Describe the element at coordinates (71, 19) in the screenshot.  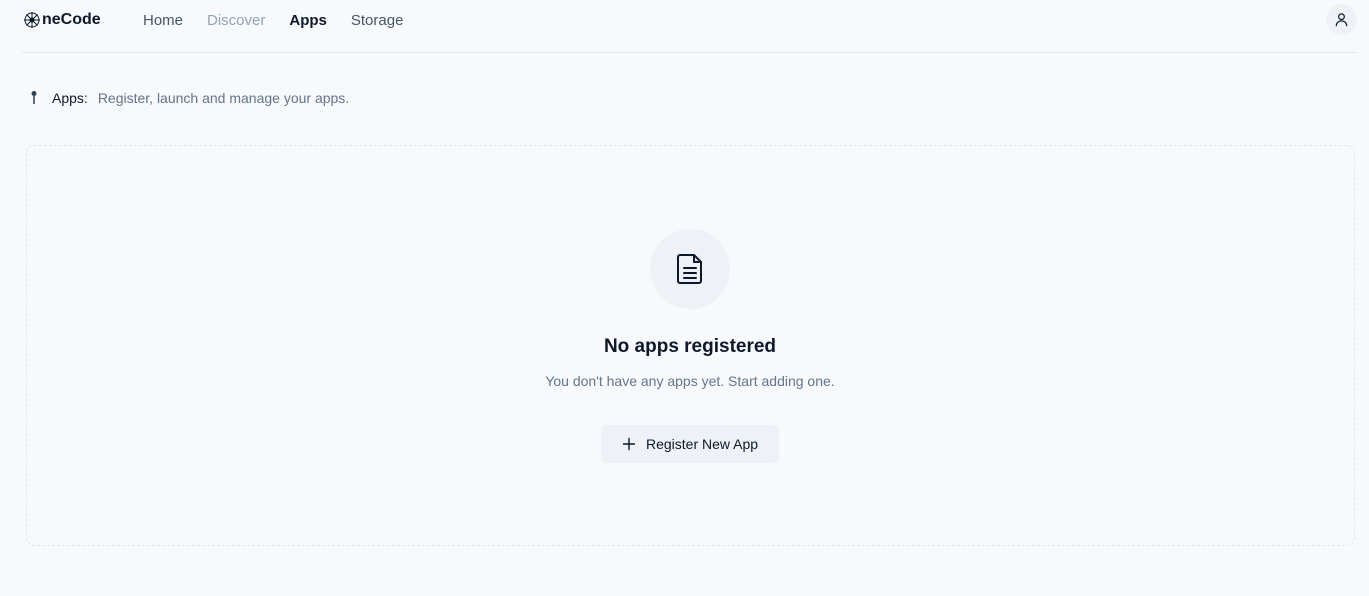
I see `brand-name: neCode` at that location.